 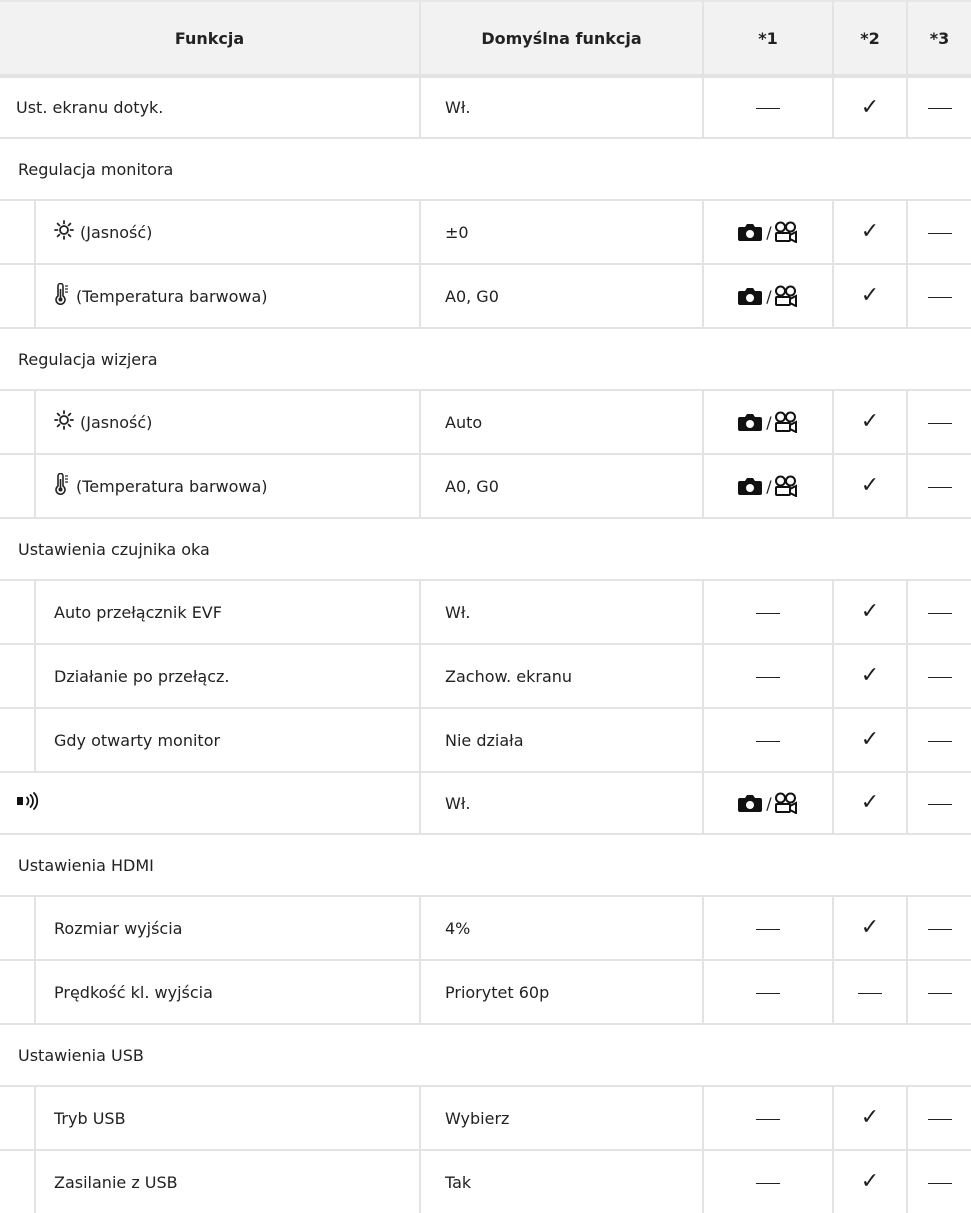 I want to click on row-label-cell: Rozmiar wyjścia, so click(x=210, y=928).